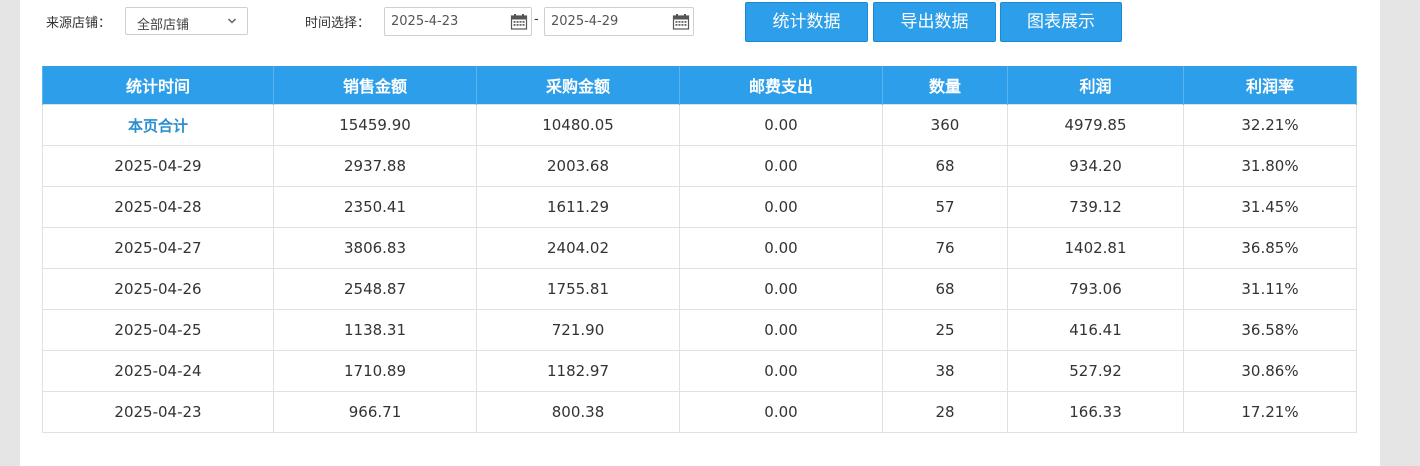 The image size is (1420, 466). What do you see at coordinates (945, 207) in the screenshot?
I see `table-cell: 57` at bounding box center [945, 207].